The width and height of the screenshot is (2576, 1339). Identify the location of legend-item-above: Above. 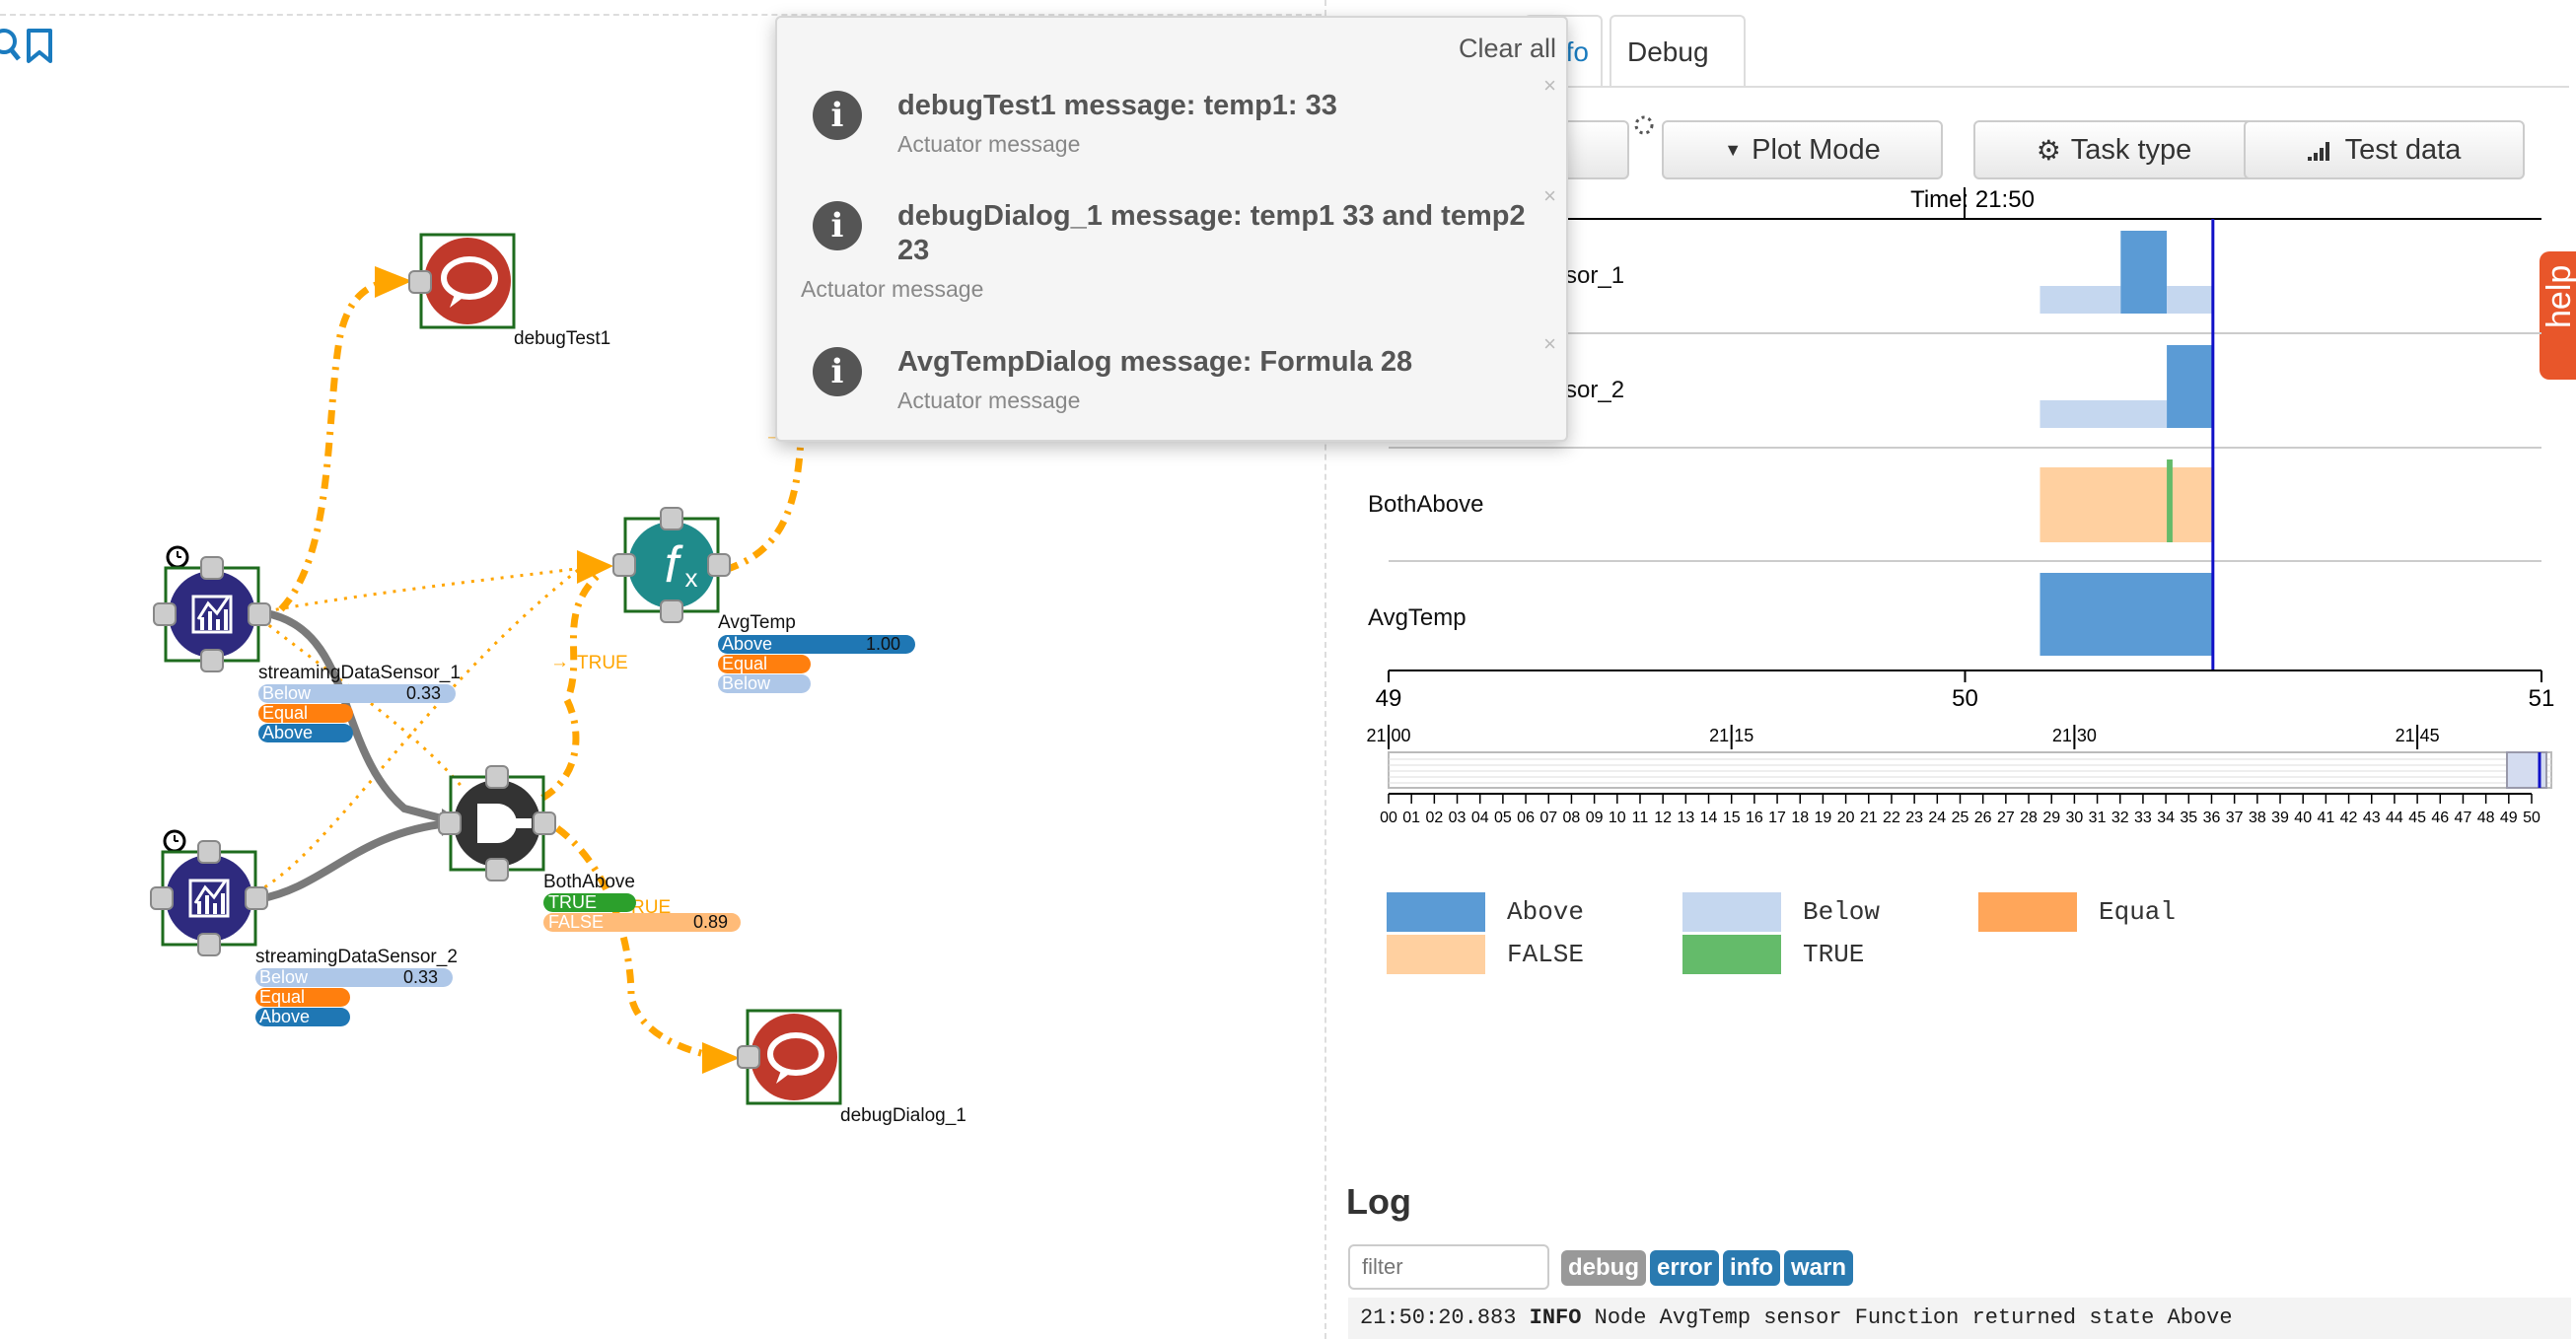
(1485, 912).